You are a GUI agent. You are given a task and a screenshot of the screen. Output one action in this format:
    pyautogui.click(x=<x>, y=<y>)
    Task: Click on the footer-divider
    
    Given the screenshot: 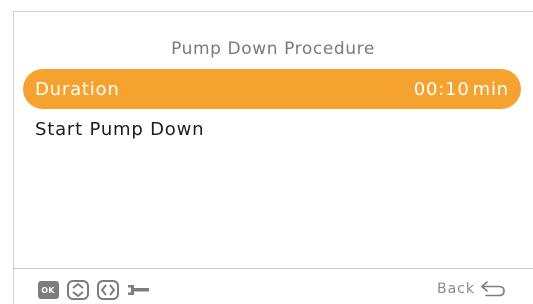 What is the action you would take?
    pyautogui.click(x=273, y=268)
    